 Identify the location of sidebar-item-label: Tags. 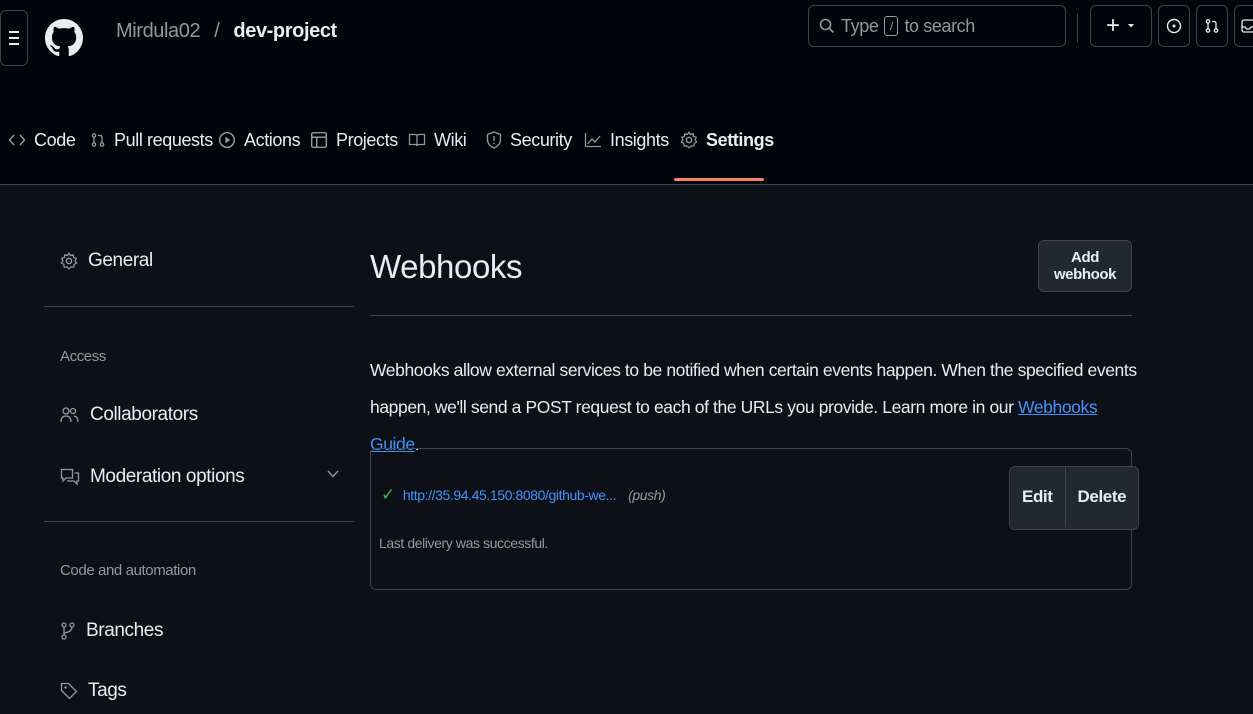
(107, 690).